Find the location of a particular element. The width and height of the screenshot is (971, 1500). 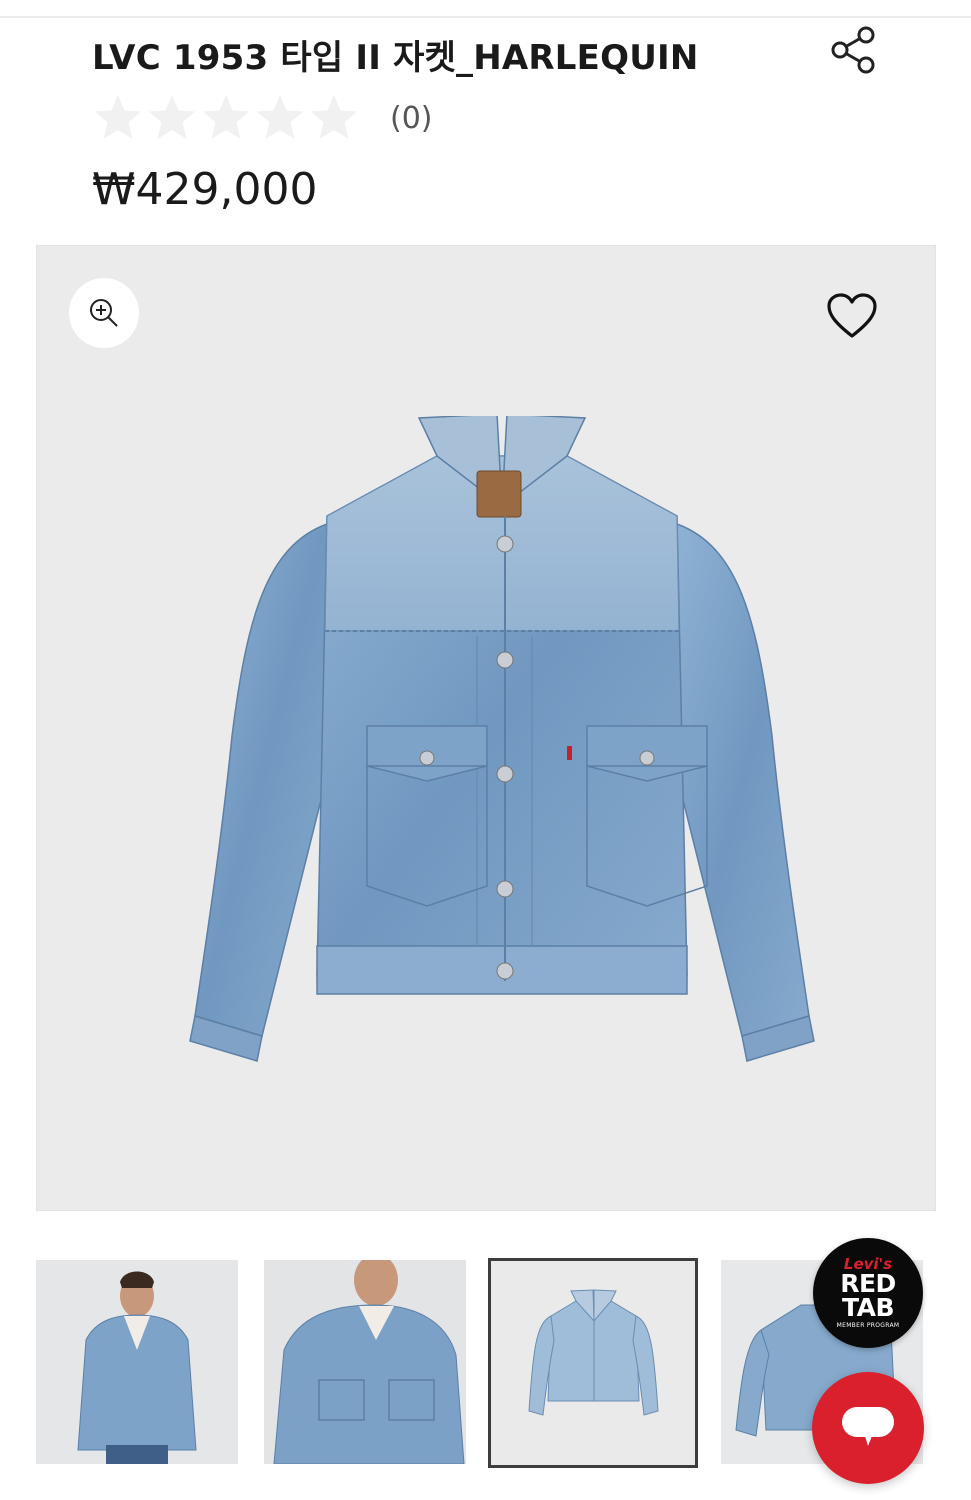

thumbnail-model-front is located at coordinates (137, 1362).